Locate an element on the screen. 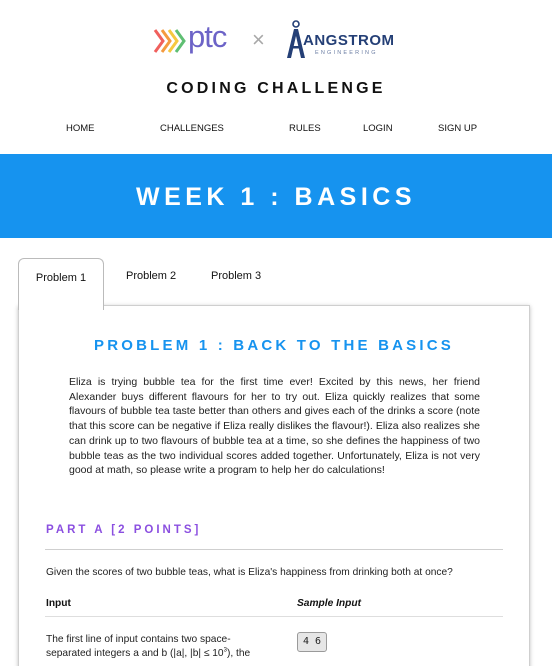 The width and height of the screenshot is (552, 666). site-title: CODING CHALLENGE is located at coordinates (276, 88).